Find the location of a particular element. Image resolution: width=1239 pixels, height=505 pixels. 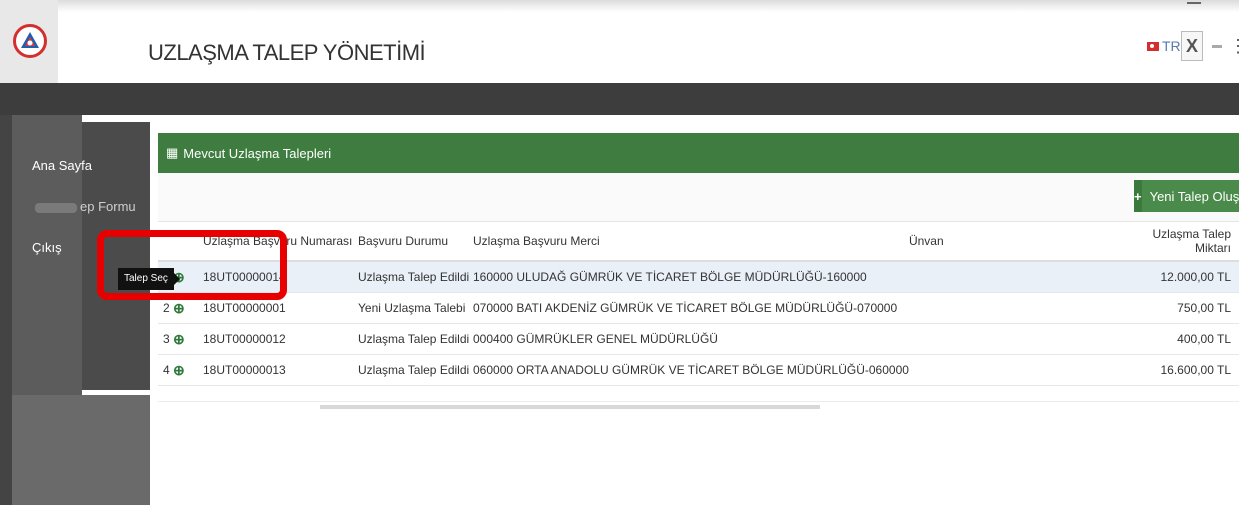

panel-header: ▦ Mevcut Uzlaşma Talepleri is located at coordinates (698, 153).